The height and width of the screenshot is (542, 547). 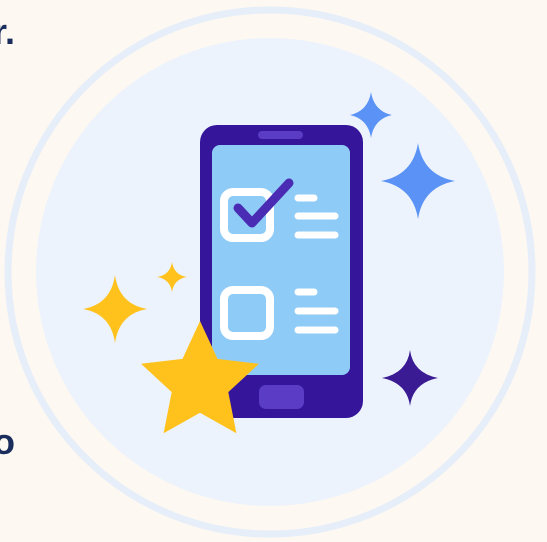 What do you see at coordinates (281, 397) in the screenshot?
I see `phone-home-button` at bounding box center [281, 397].